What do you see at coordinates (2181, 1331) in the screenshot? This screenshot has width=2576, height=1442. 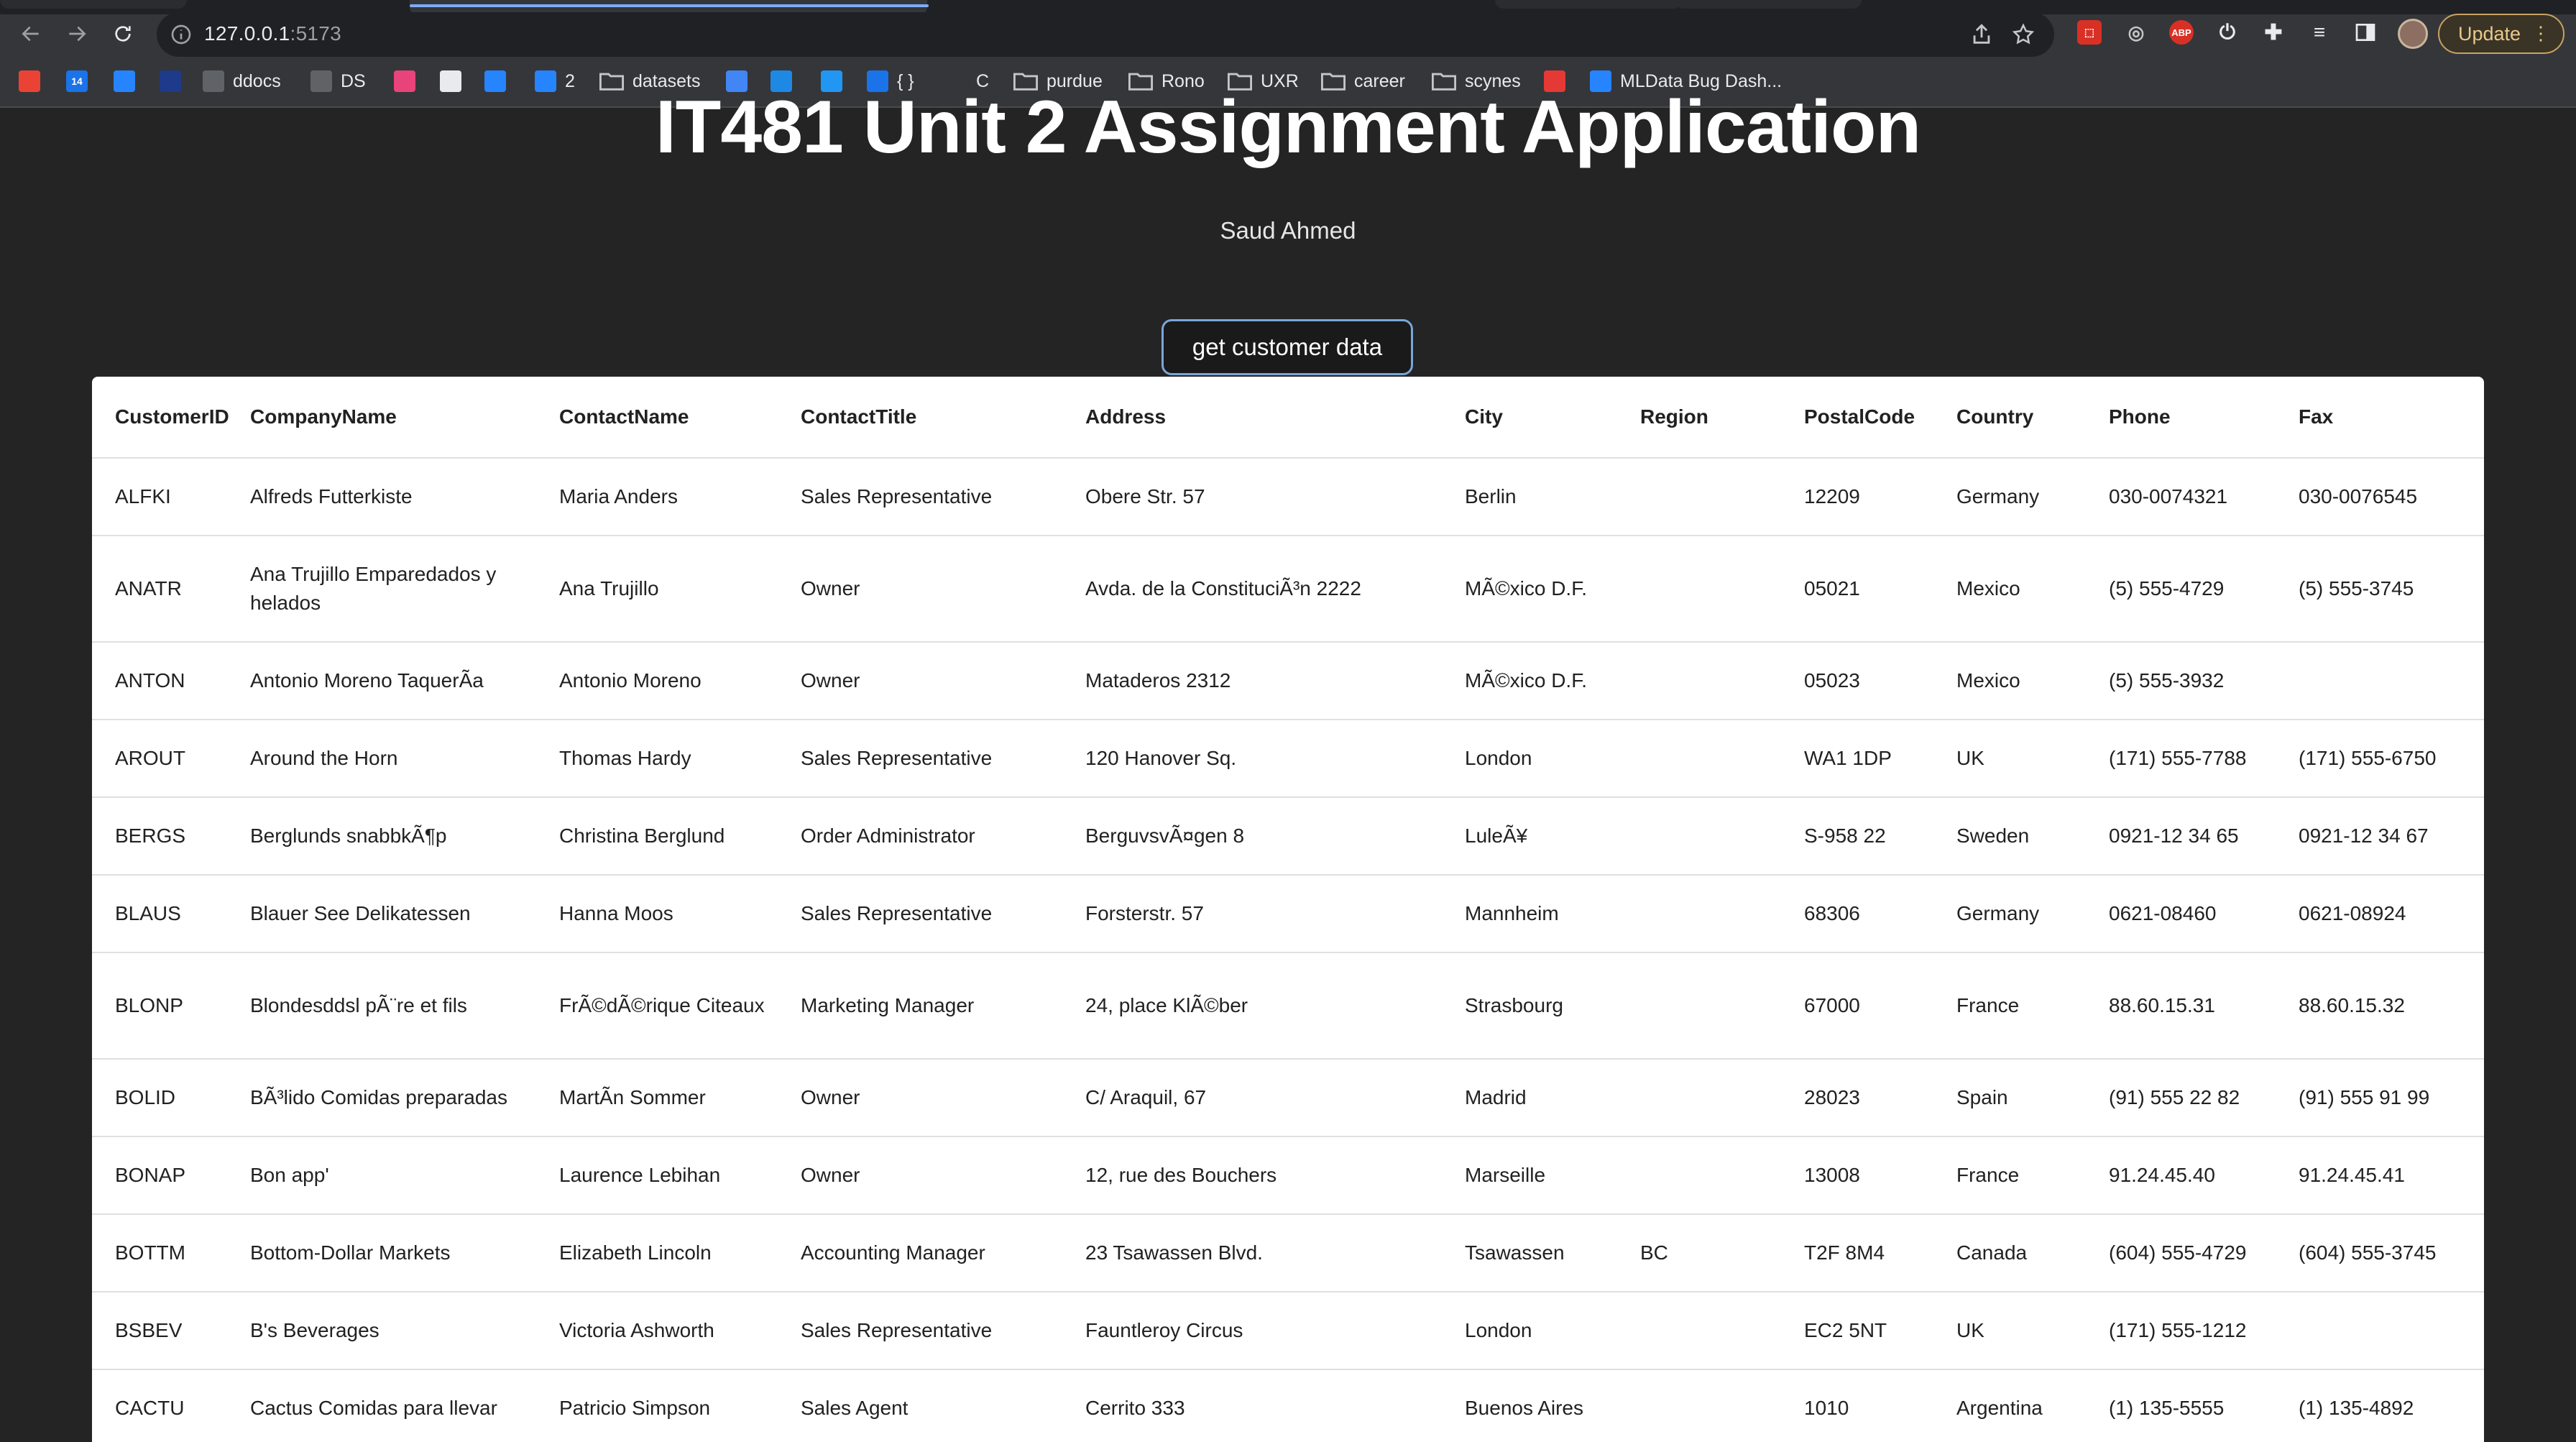 I see `table-cell: (171) 555-1212` at bounding box center [2181, 1331].